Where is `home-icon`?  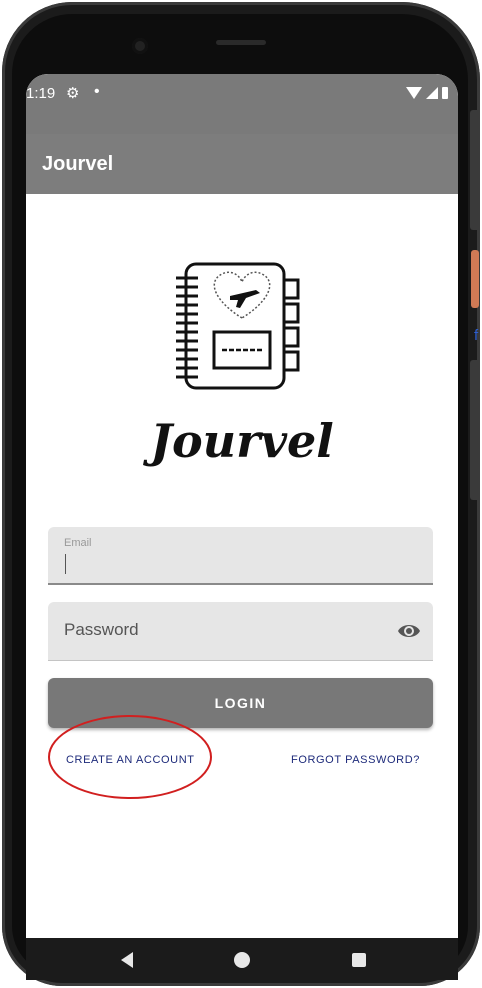 home-icon is located at coordinates (242, 960).